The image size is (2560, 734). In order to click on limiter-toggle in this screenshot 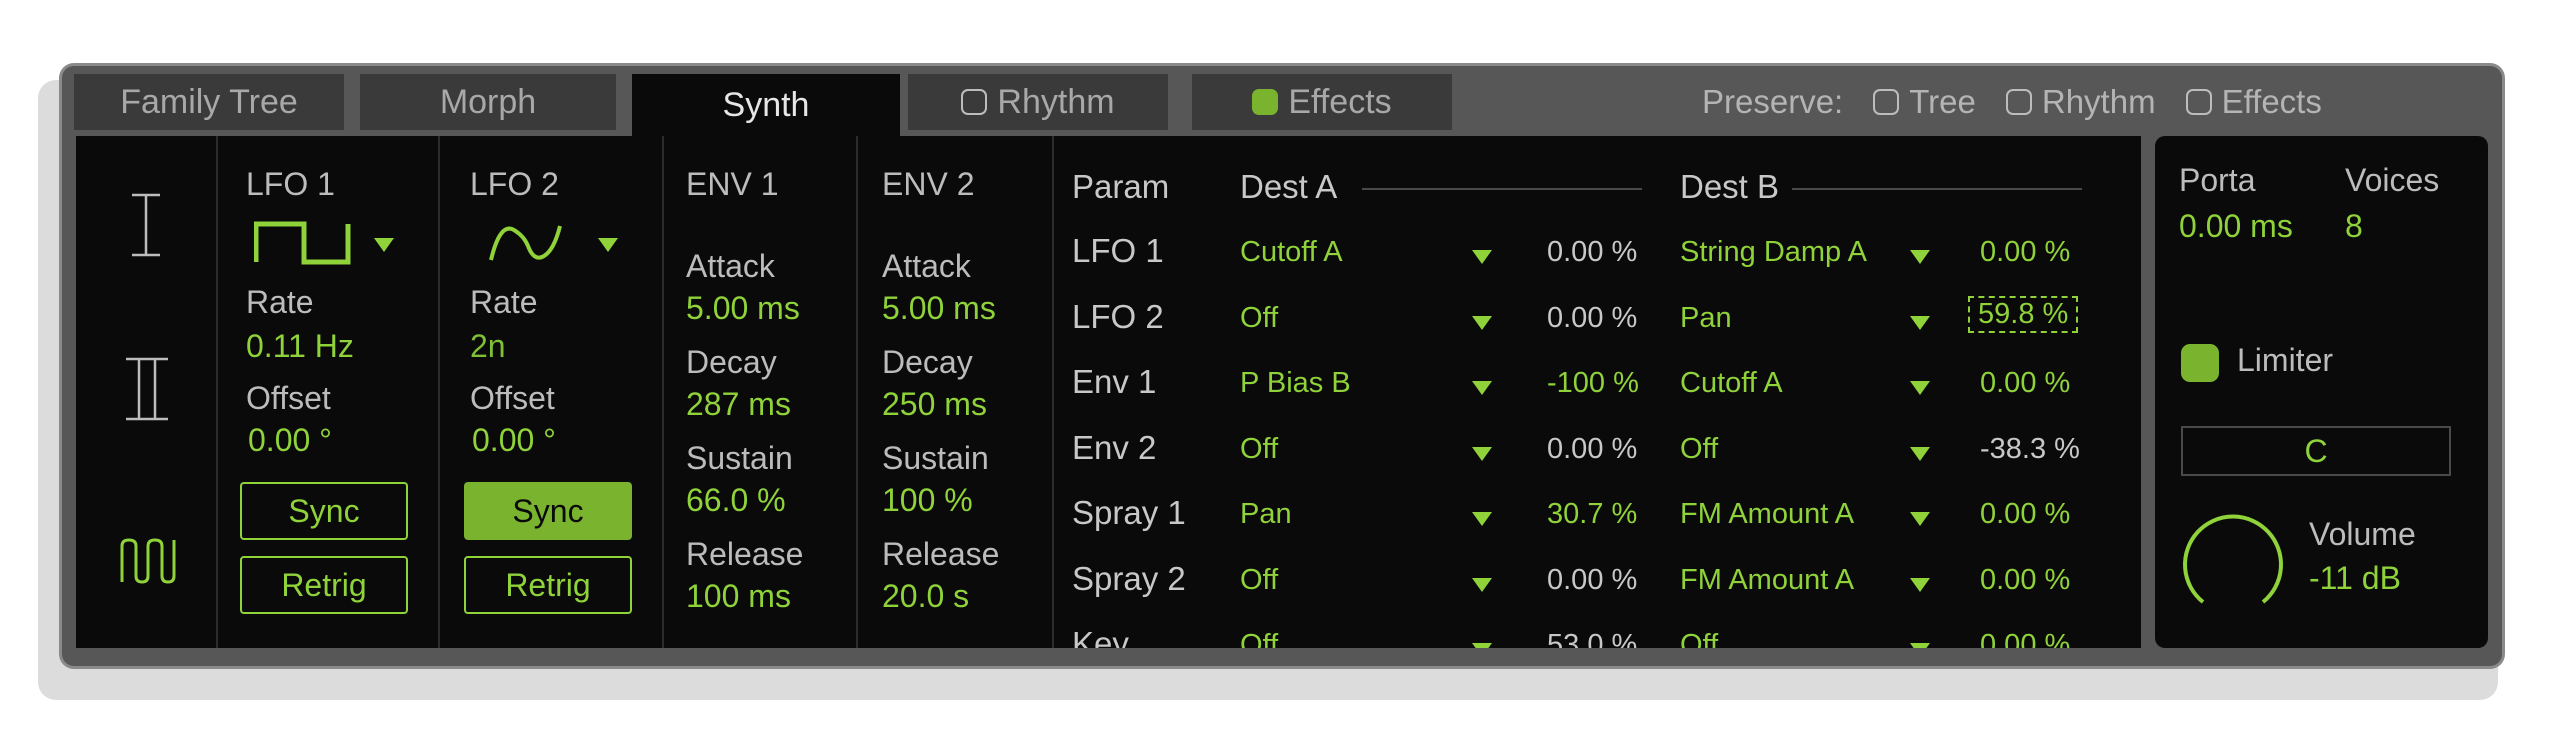, I will do `click(2200, 363)`.